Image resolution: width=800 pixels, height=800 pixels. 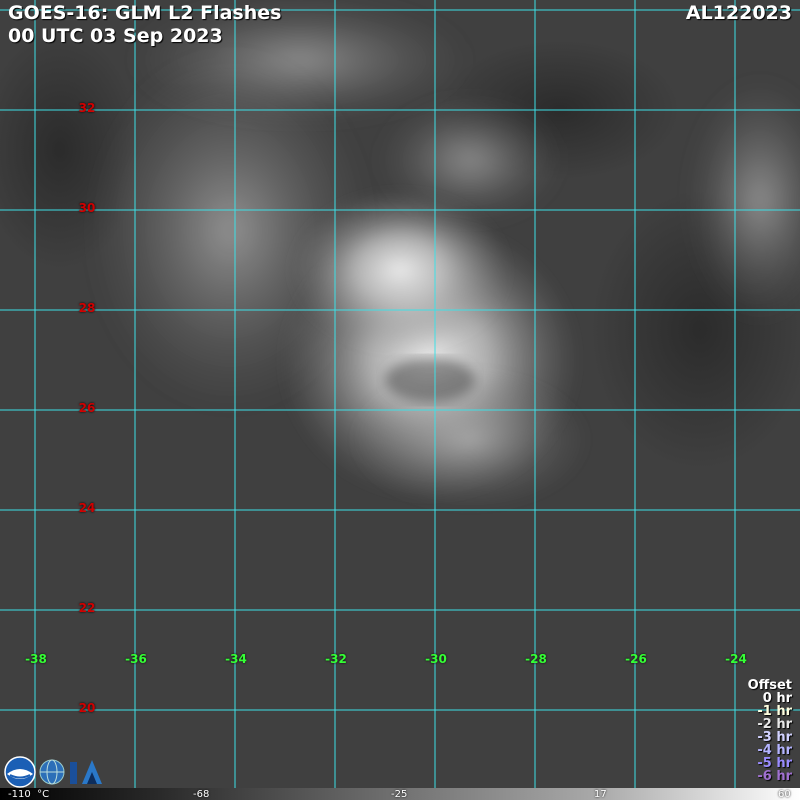 I want to click on longitude-label: -38, so click(x=36, y=659).